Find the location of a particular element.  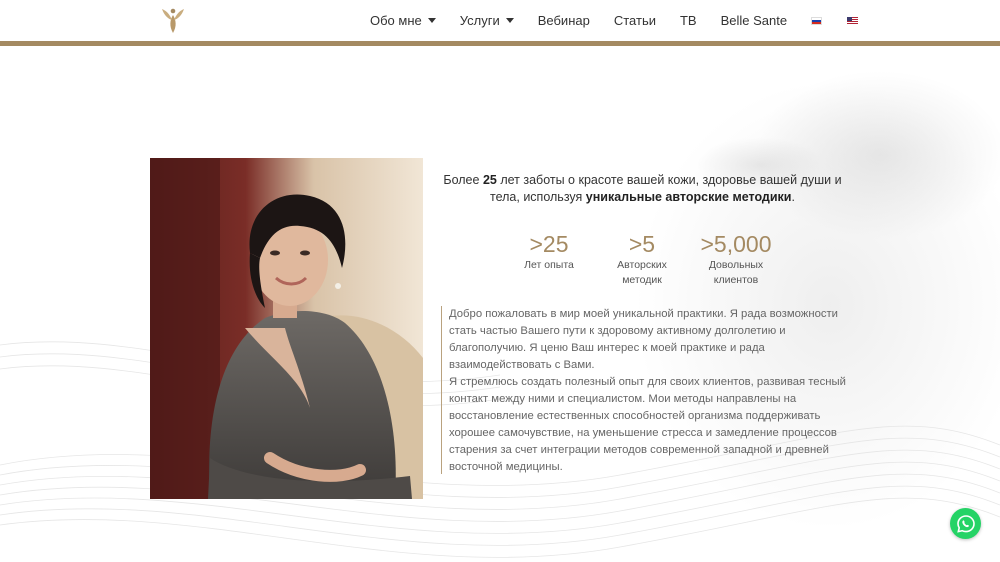

stat-label: Лет опыта is located at coordinates (549, 265).